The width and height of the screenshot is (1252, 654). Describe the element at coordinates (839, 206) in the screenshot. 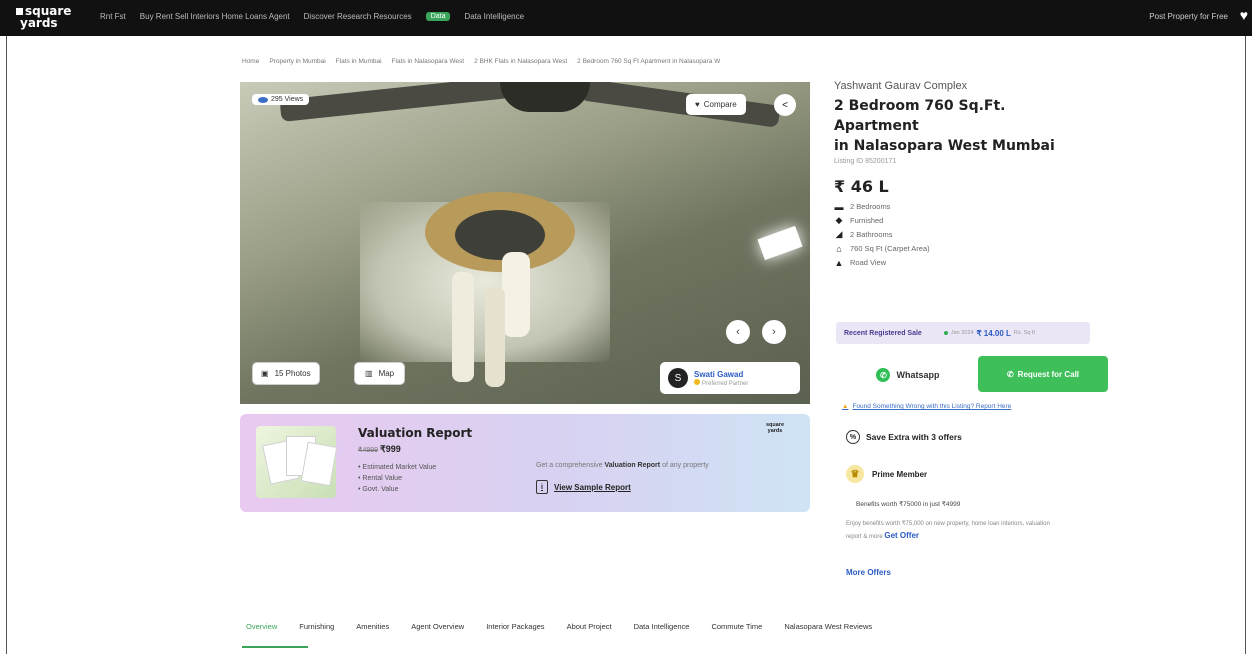

I see `bed-icon: ▬` at that location.